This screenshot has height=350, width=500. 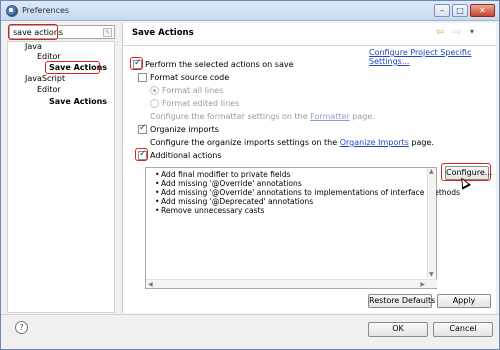 I want to click on maximize-button: □, so click(x=460, y=10).